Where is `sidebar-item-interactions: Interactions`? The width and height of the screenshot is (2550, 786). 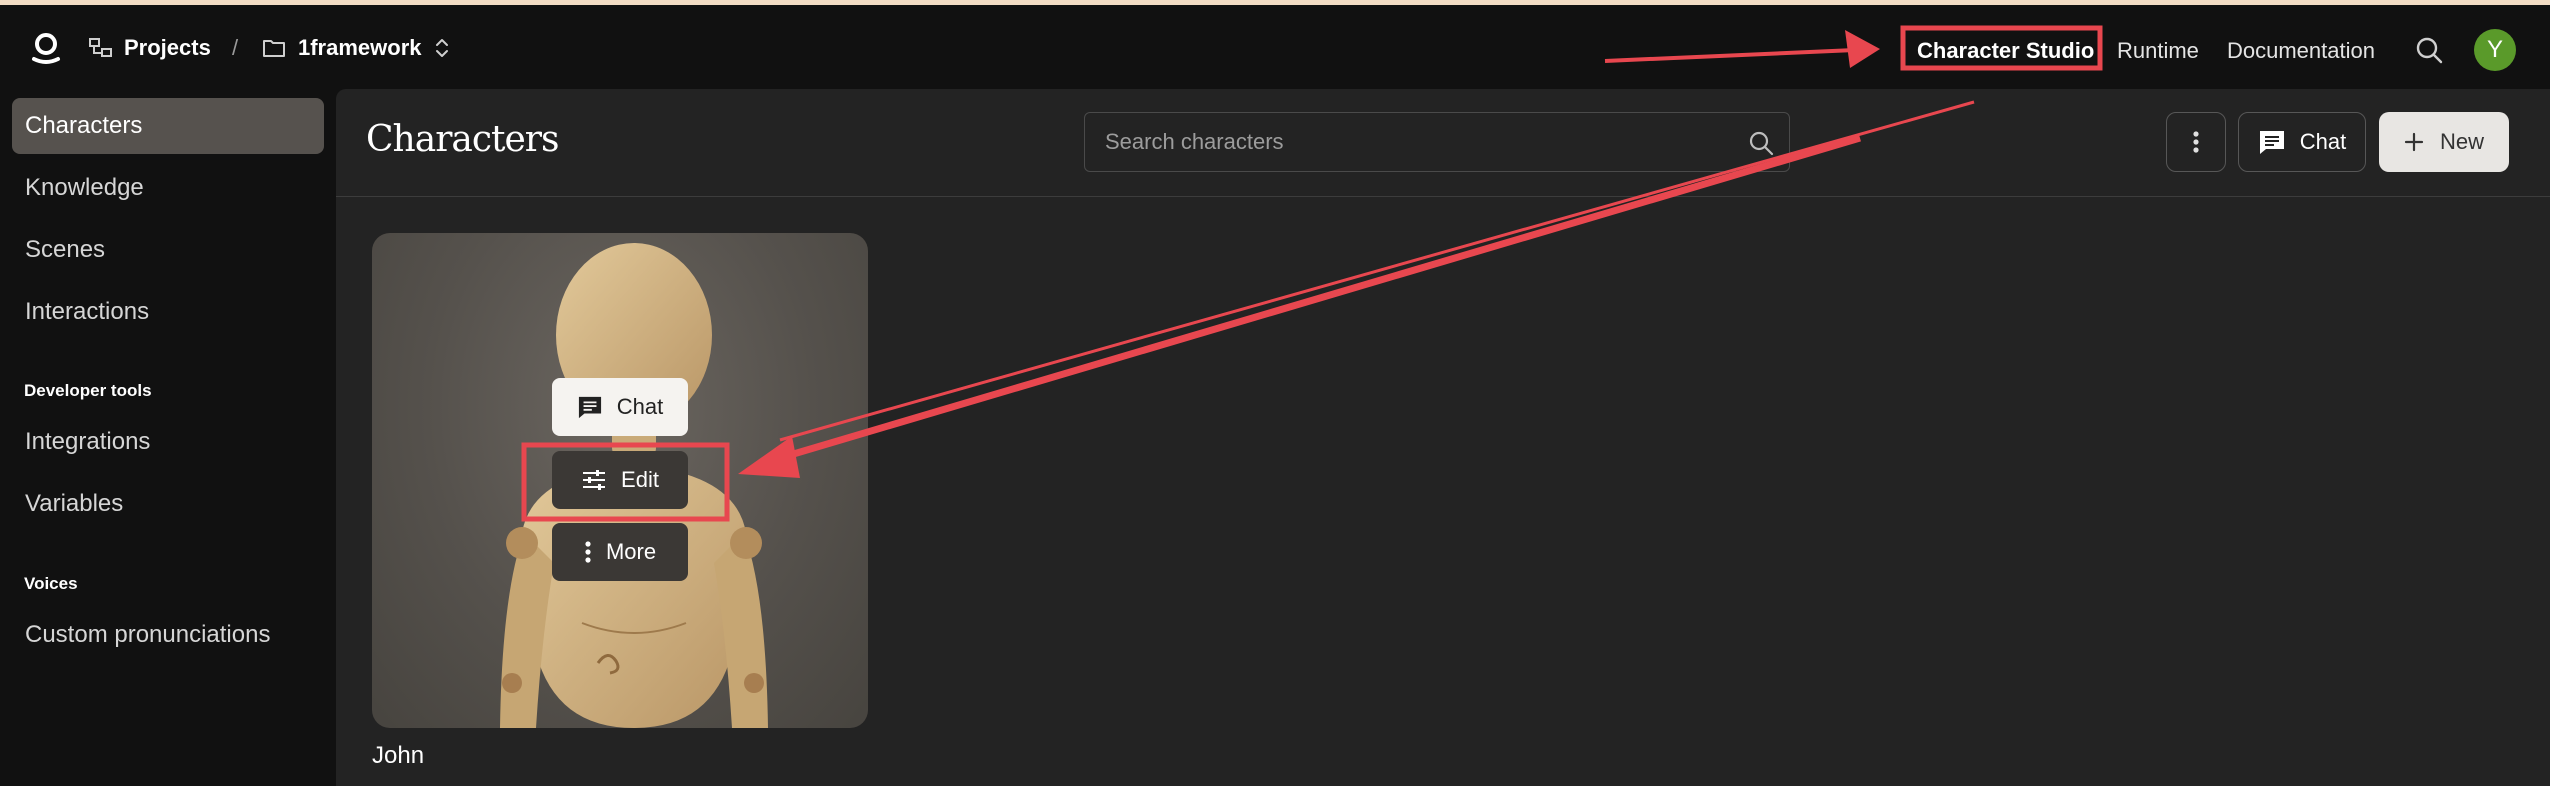
sidebar-item-interactions: Interactions is located at coordinates (168, 312).